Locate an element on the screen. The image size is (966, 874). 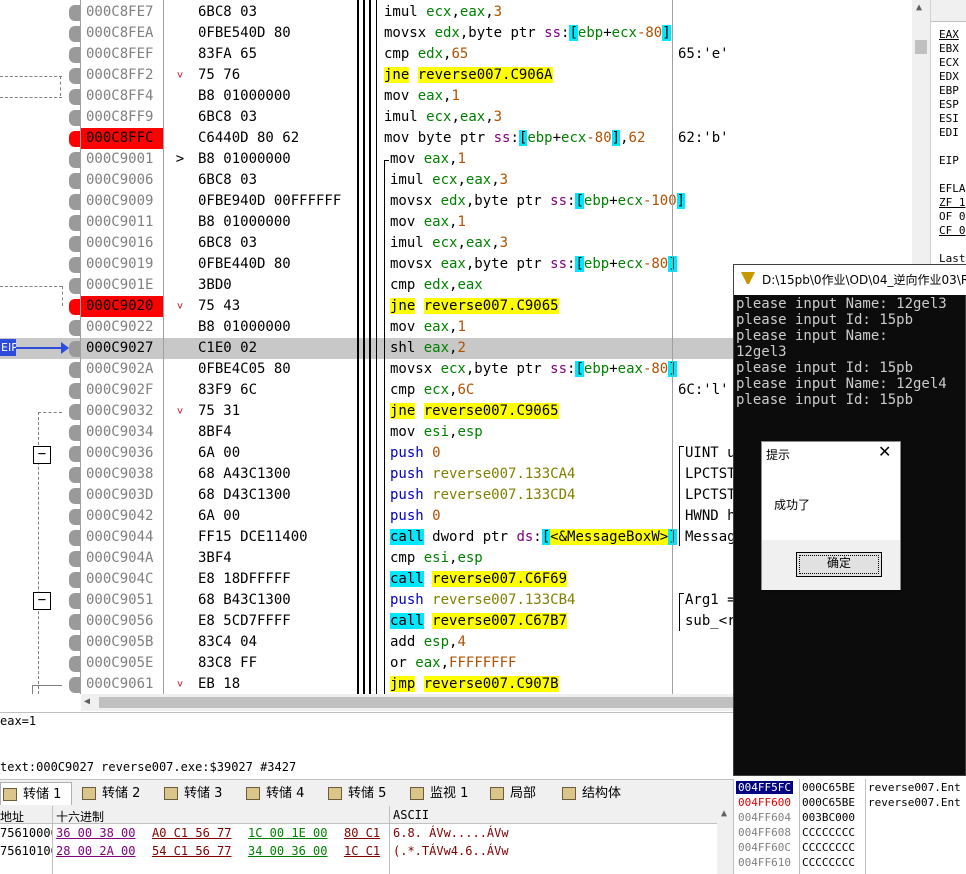
tab-dump-4: 转储 4 is located at coordinates (281, 793).